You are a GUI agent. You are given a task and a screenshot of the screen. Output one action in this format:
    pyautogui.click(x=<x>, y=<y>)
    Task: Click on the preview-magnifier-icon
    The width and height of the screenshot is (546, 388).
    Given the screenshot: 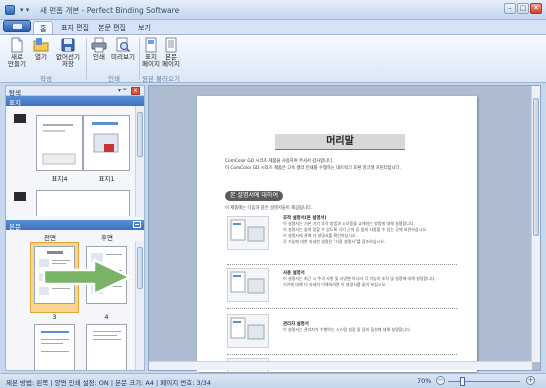 What is the action you would take?
    pyautogui.click(x=123, y=45)
    